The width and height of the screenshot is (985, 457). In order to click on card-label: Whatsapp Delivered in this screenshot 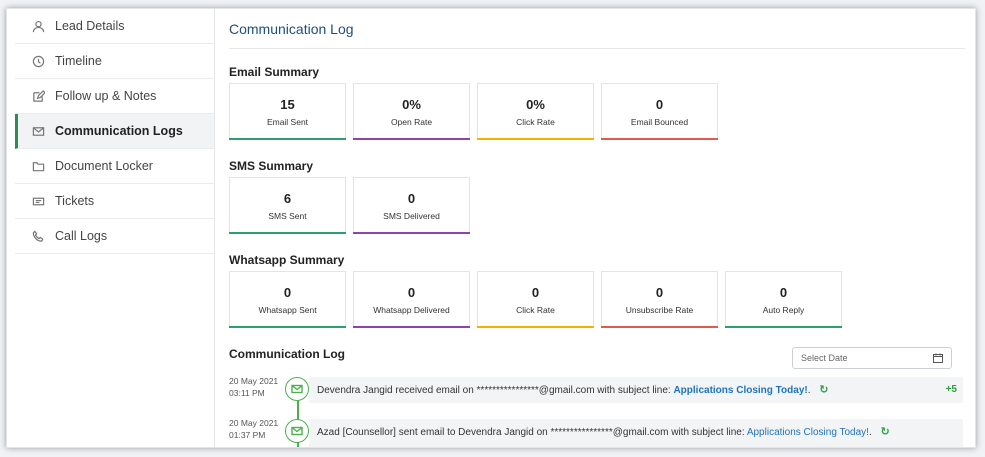, I will do `click(411, 310)`.